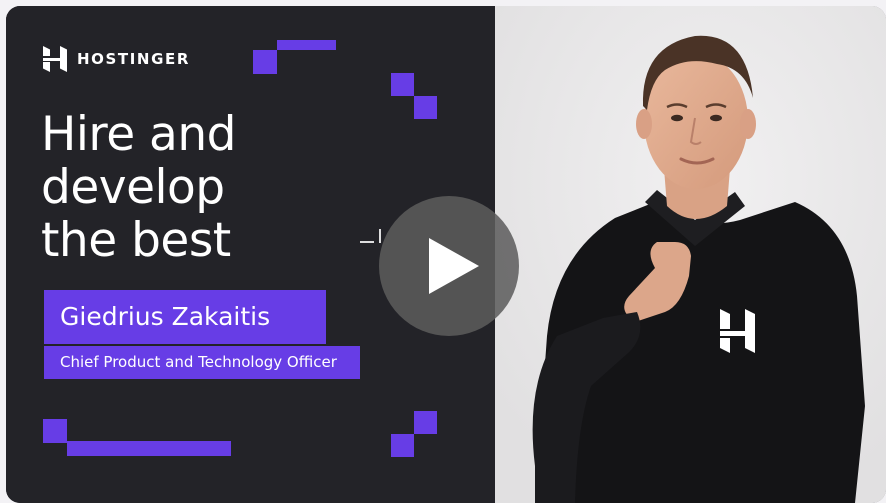  Describe the element at coordinates (133, 59) in the screenshot. I see `brand-name: HOSTINGER` at that location.